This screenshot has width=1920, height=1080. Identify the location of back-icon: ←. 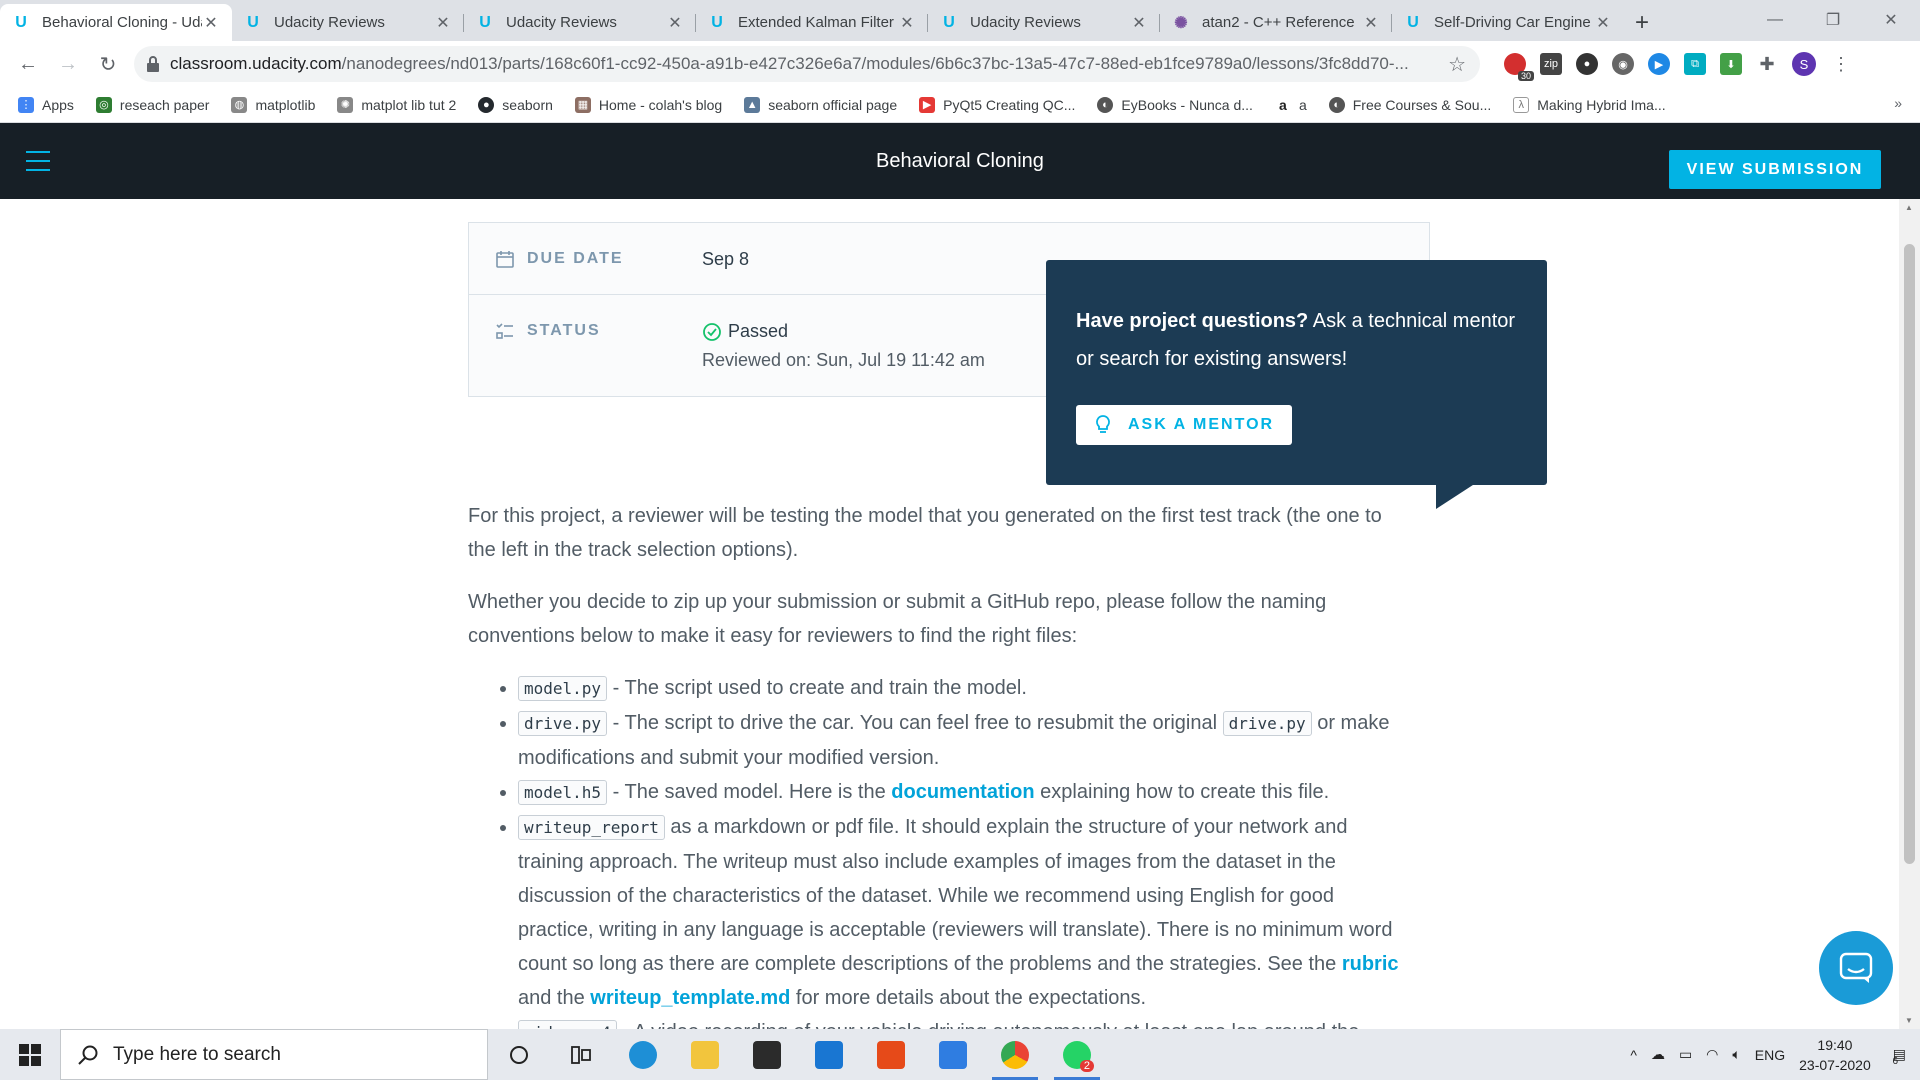
(28, 64).